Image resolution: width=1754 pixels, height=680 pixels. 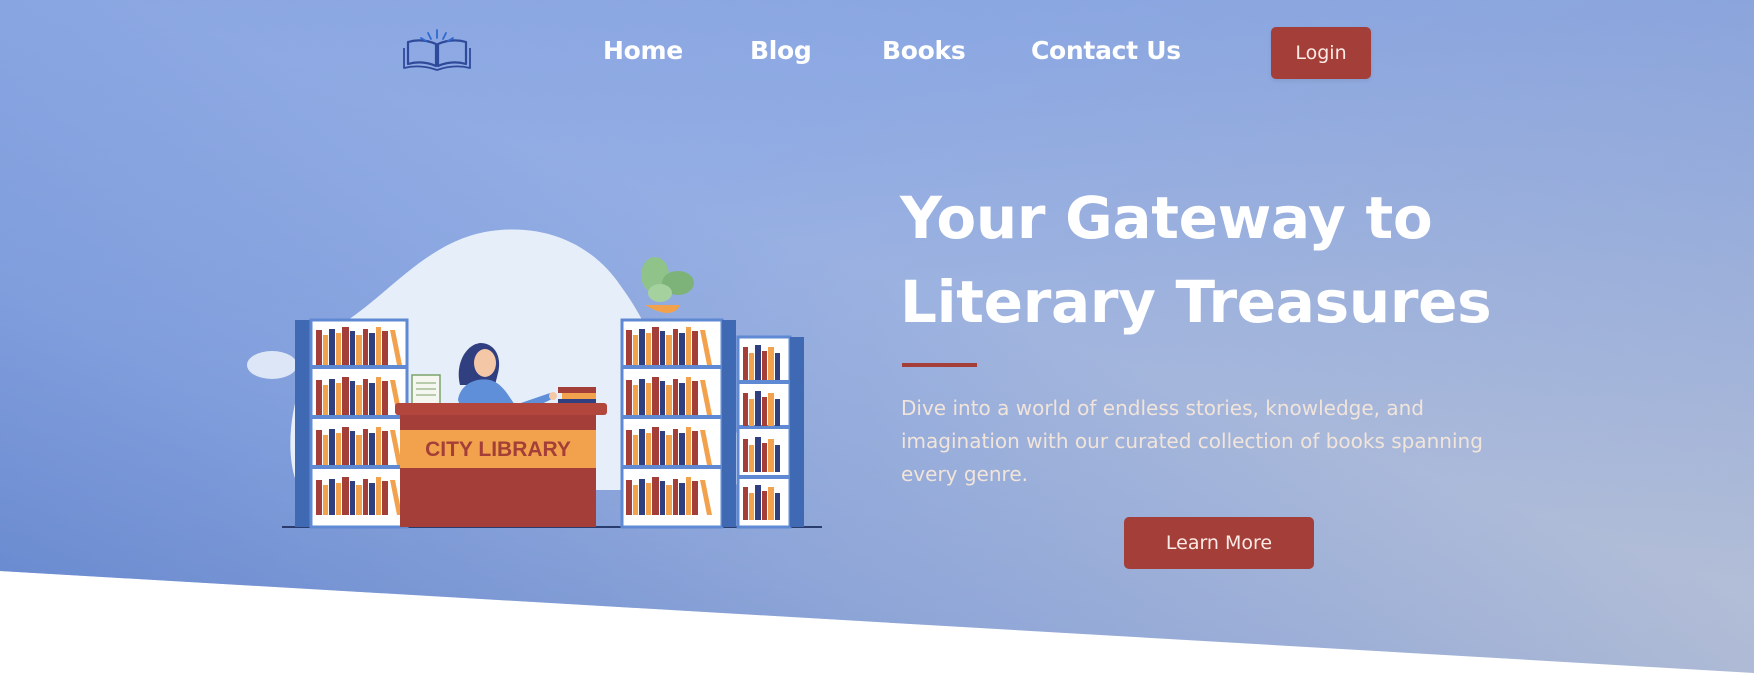 I want to click on hero-title-line-1: Your Gateway to, so click(x=1166, y=218).